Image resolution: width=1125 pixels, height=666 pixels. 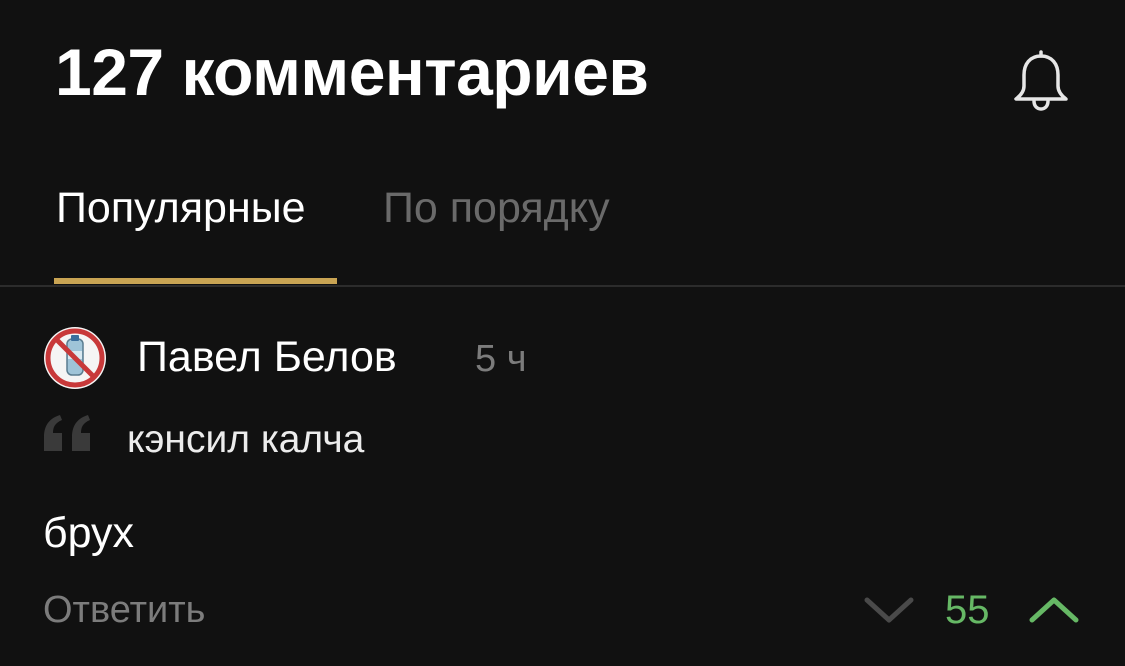 What do you see at coordinates (496, 208) in the screenshot?
I see `tab-in-order: По порядку` at bounding box center [496, 208].